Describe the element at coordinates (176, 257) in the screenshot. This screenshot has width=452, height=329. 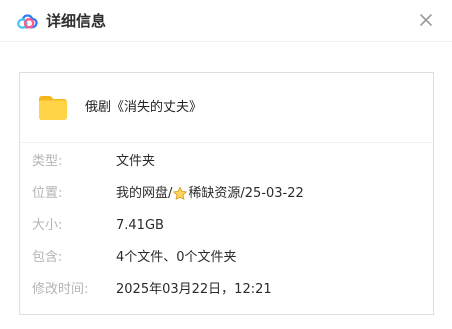
I see `contains-value: 4个文件、0个文件夹` at that location.